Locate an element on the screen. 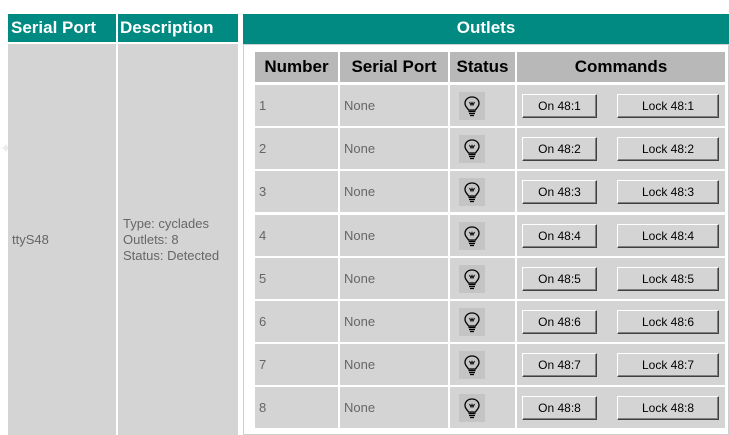 Image resolution: width=729 pixels, height=435 pixels. outlet-number-cell: 7 is located at coordinates (296, 364).